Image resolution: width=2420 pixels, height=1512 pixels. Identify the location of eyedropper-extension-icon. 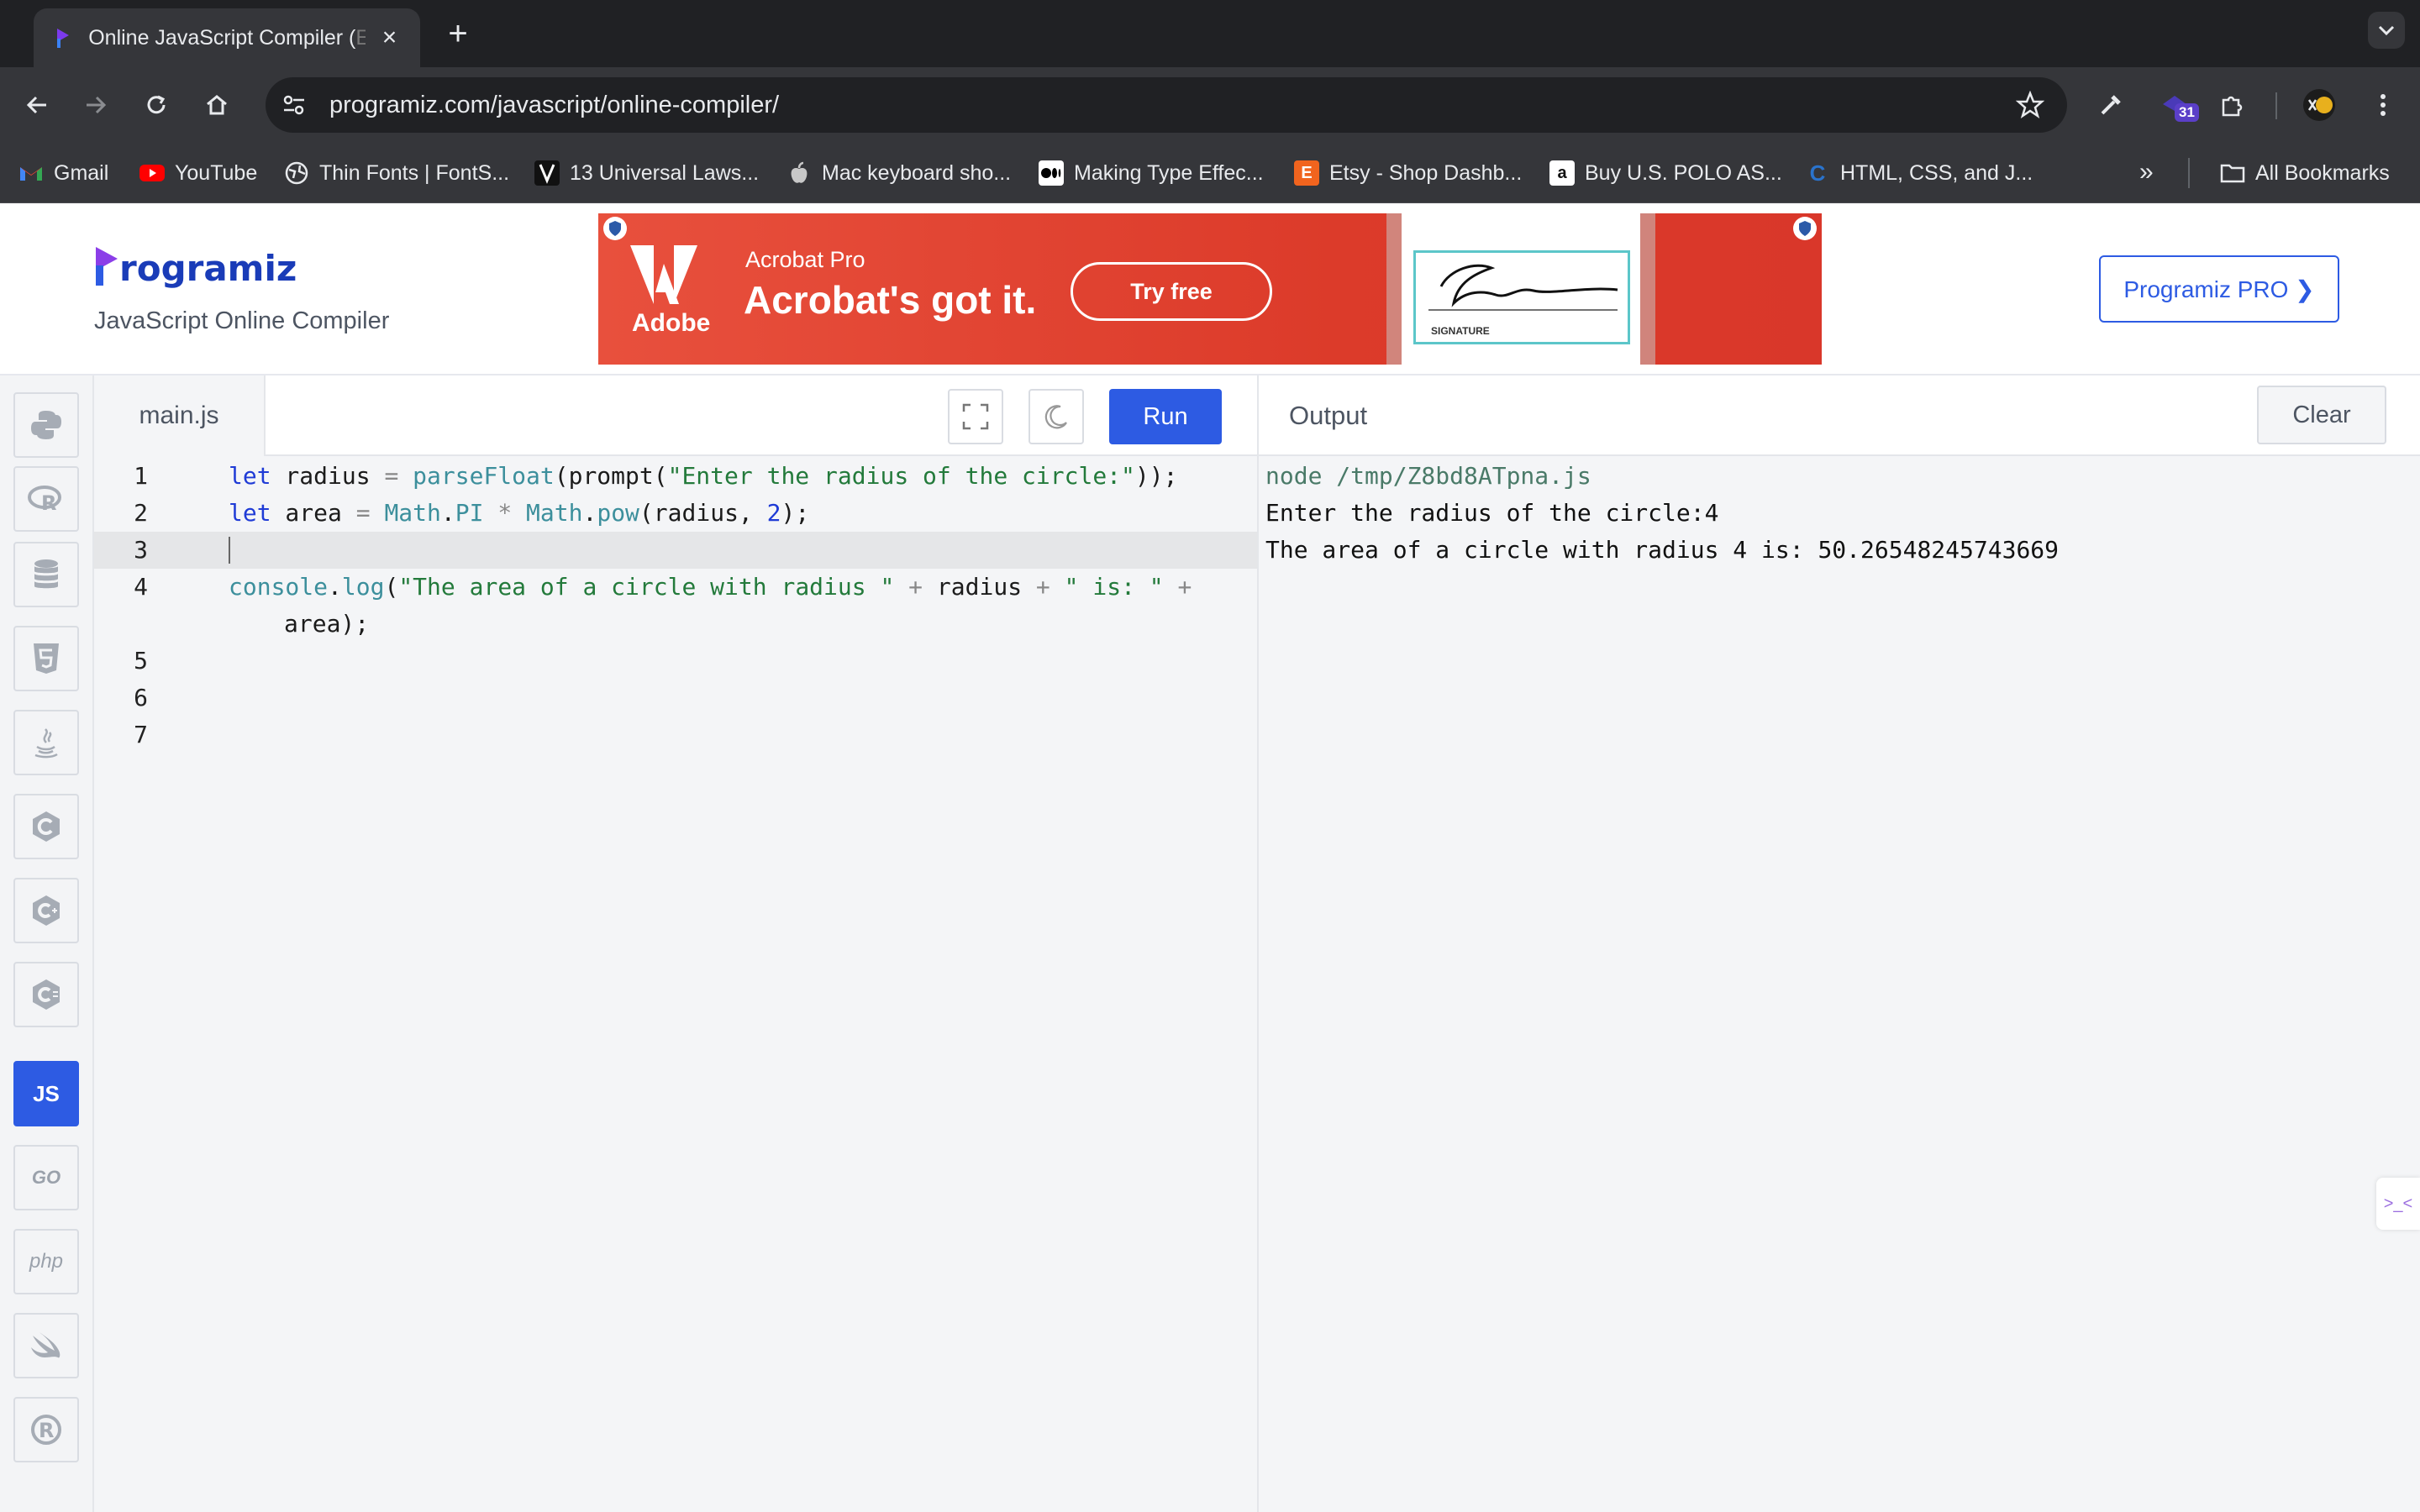
(2110, 105).